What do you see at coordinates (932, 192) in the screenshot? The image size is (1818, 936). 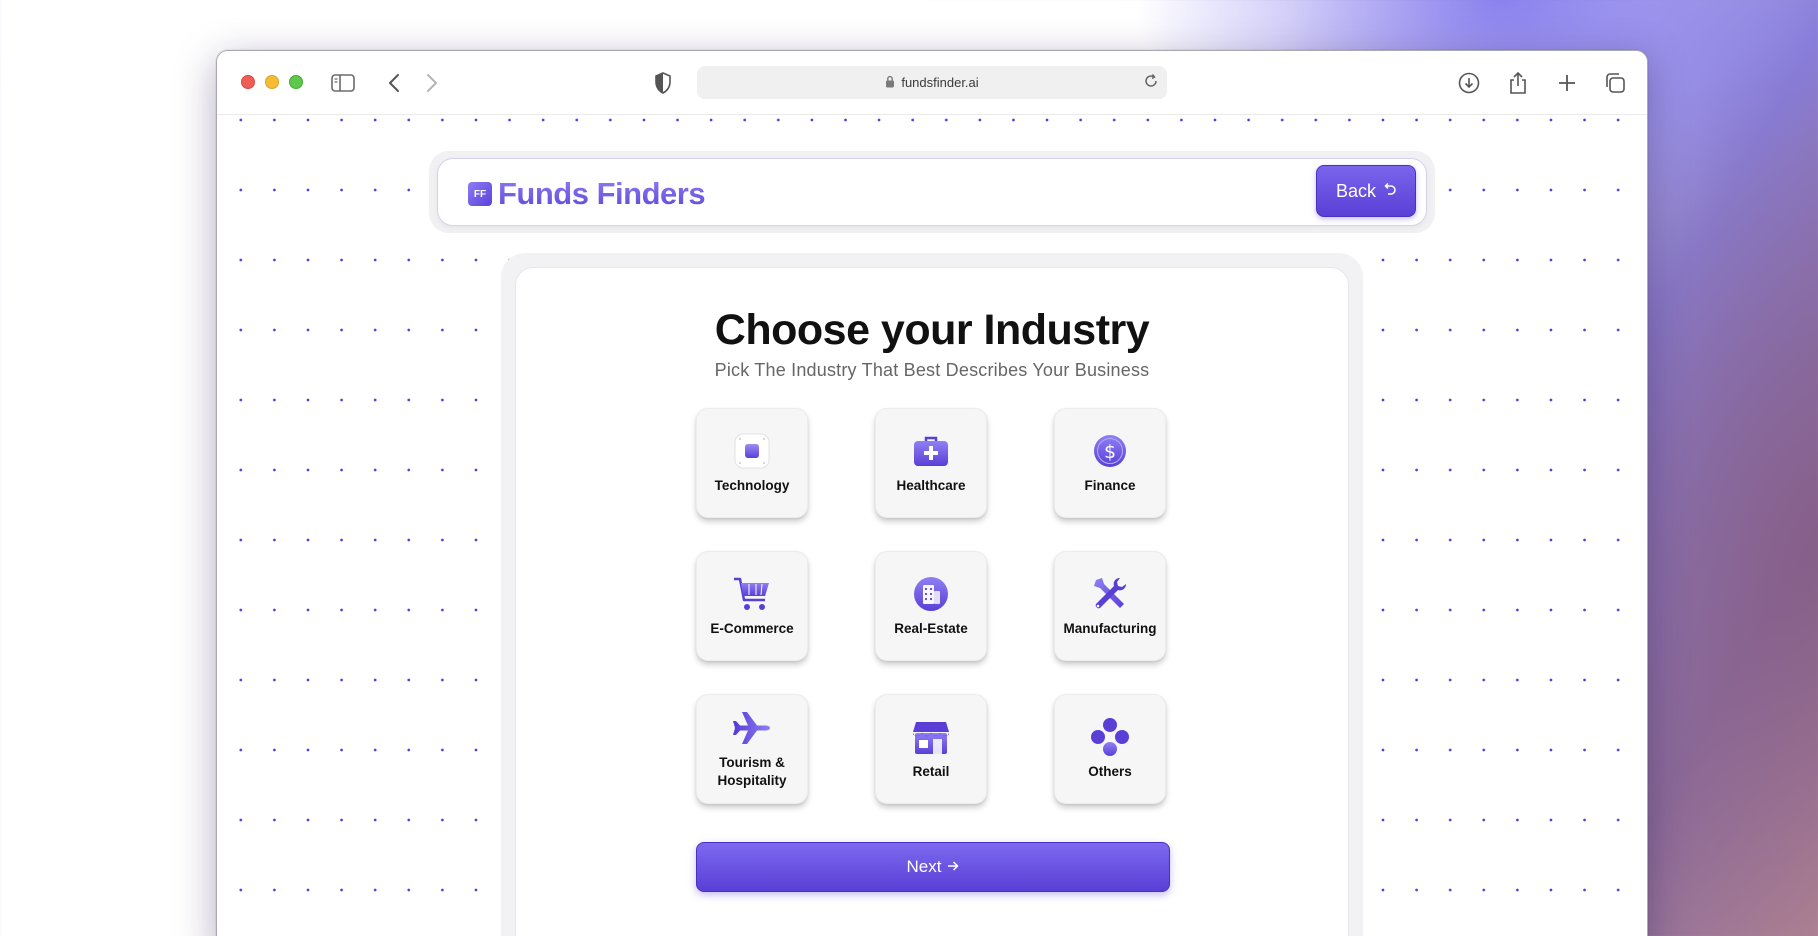 I see `site-header: FF Funds Finders Back` at bounding box center [932, 192].